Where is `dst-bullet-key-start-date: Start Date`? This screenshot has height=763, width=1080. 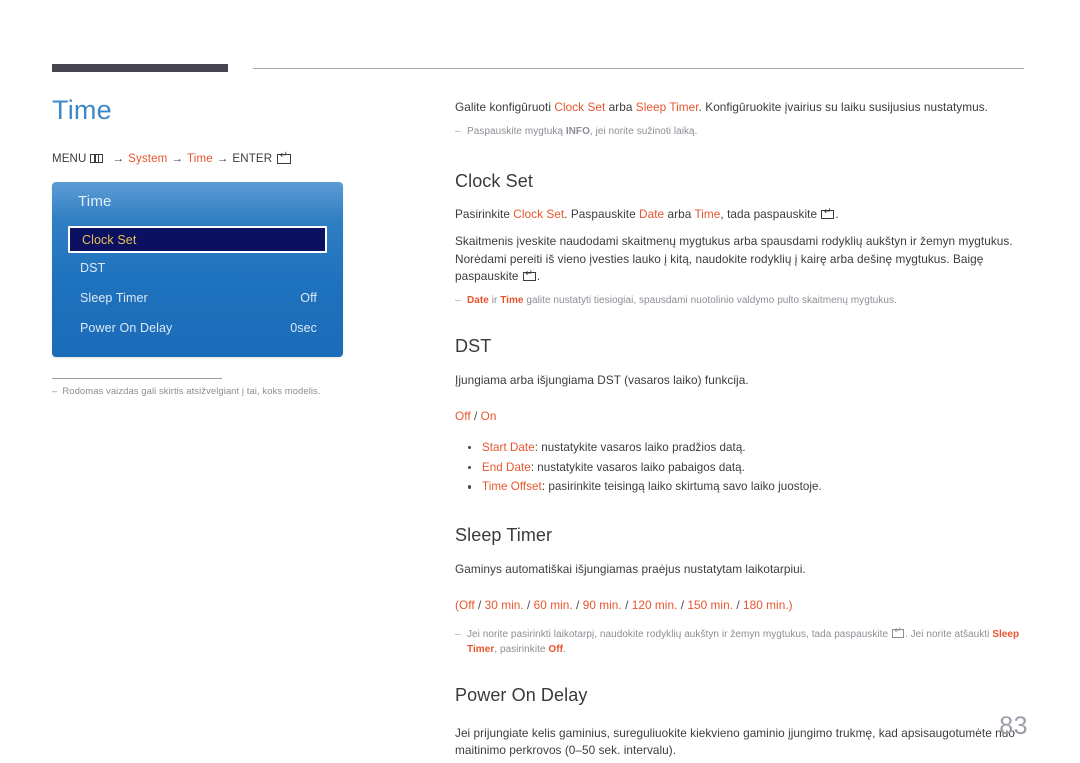 dst-bullet-key-start-date: Start Date is located at coordinates (508, 447).